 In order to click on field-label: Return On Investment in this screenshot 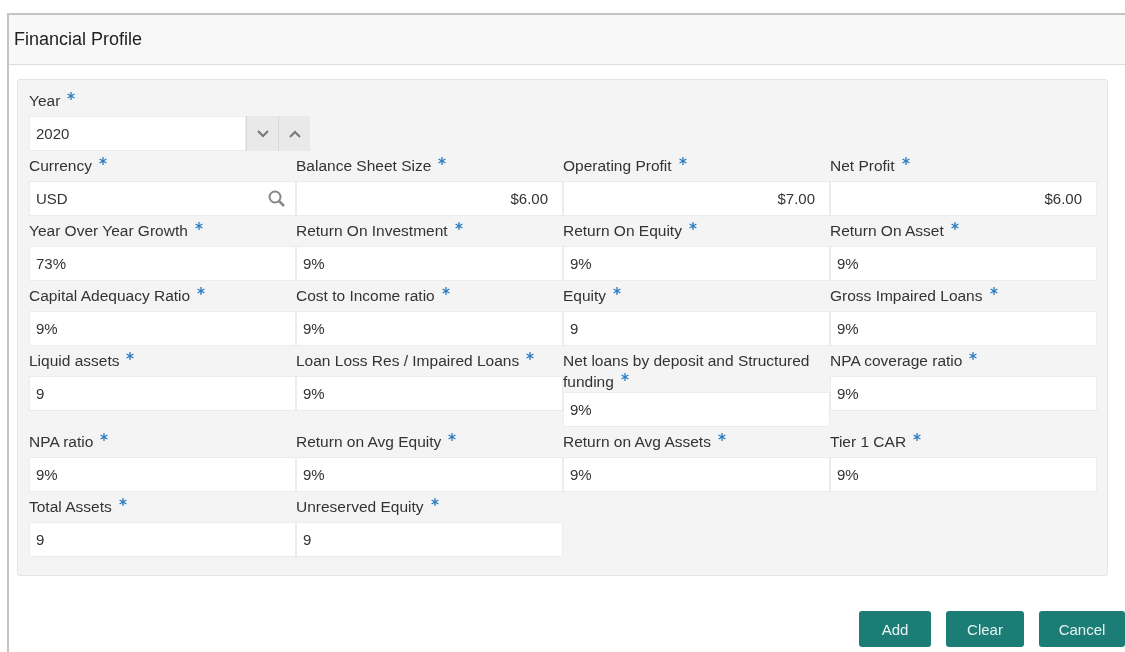, I will do `click(372, 230)`.